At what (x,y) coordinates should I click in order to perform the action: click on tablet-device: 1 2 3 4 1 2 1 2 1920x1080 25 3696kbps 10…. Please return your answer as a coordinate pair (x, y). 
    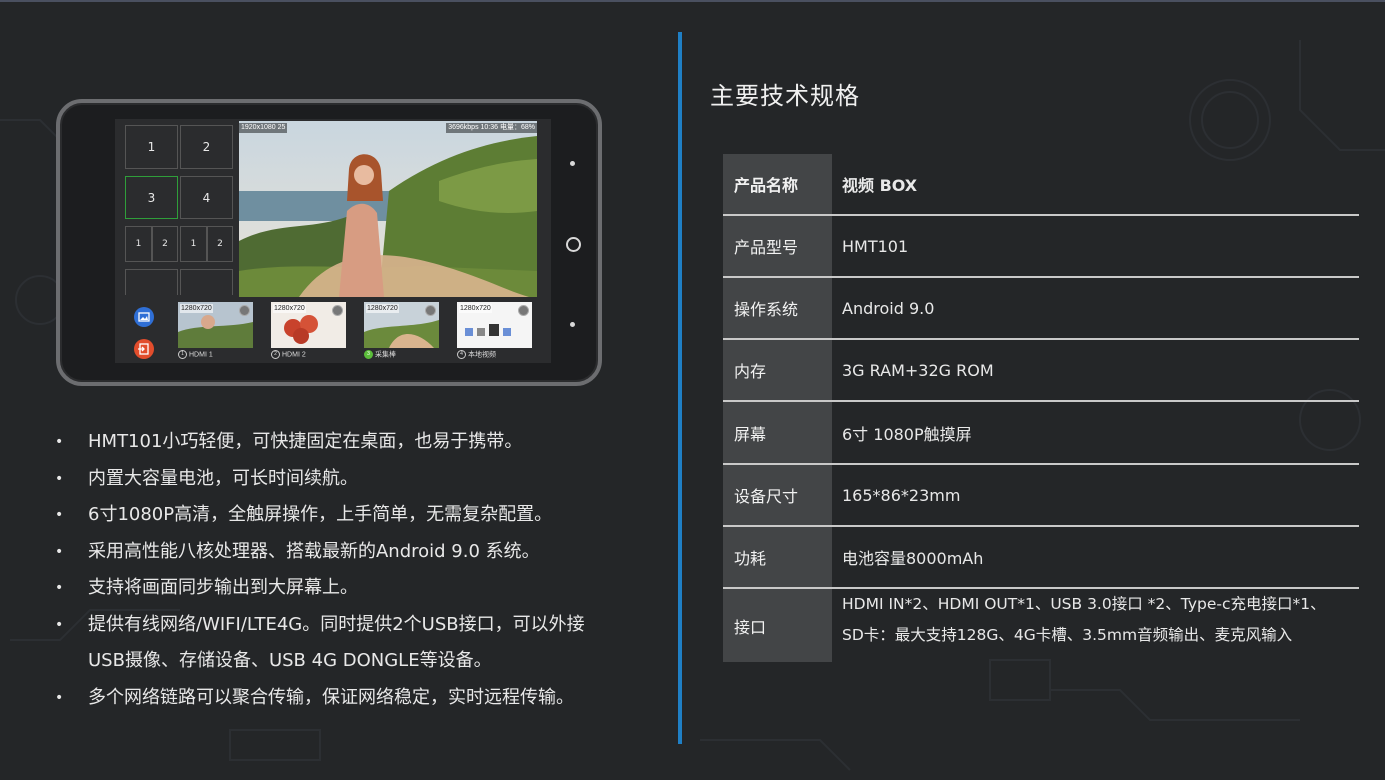
    Looking at the image, I should click on (329, 242).